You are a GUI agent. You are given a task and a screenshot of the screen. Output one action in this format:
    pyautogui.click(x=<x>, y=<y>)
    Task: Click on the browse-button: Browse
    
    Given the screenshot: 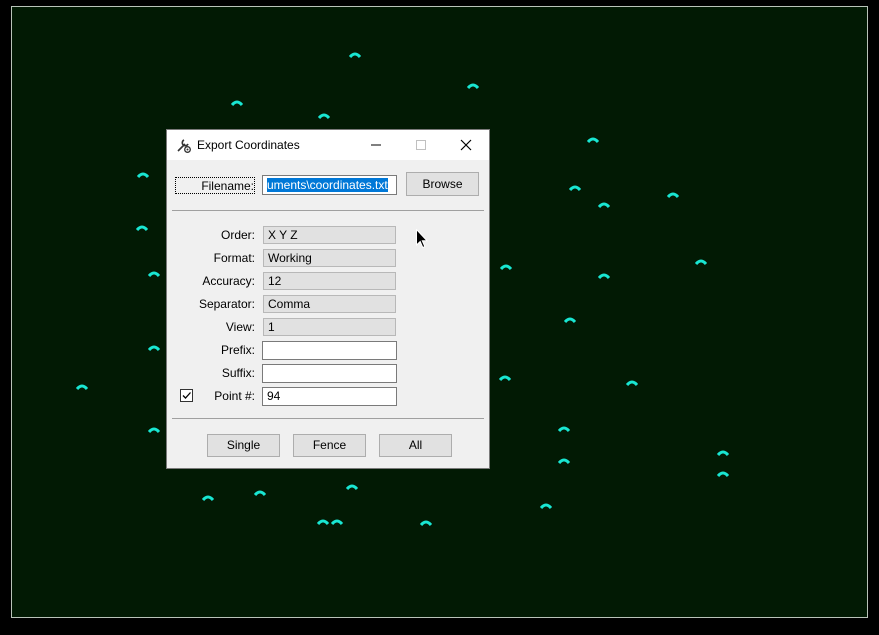 What is the action you would take?
    pyautogui.click(x=442, y=184)
    